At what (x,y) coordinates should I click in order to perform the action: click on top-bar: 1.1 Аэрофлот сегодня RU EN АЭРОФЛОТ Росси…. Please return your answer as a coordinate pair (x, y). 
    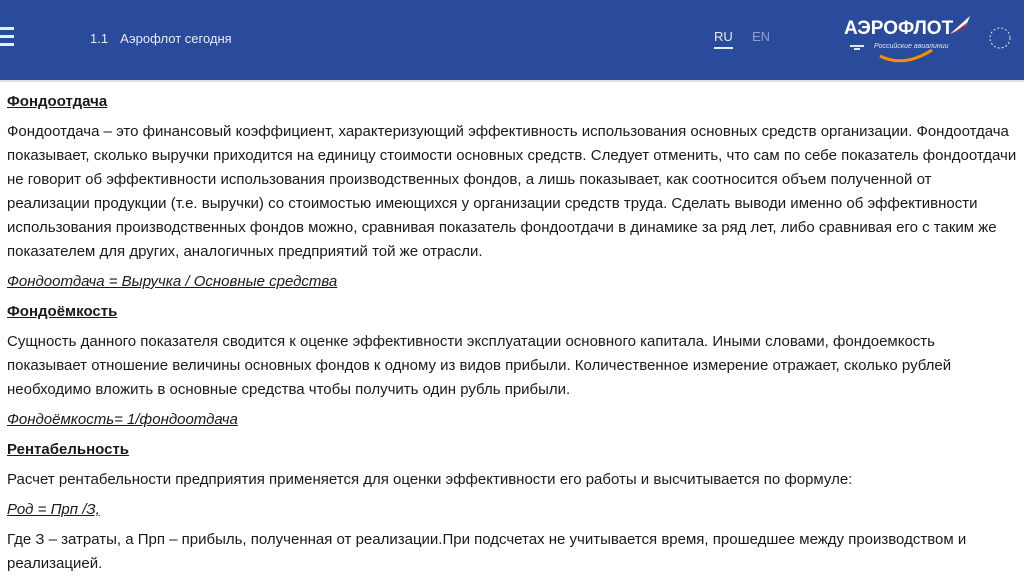
    Looking at the image, I should click on (512, 41).